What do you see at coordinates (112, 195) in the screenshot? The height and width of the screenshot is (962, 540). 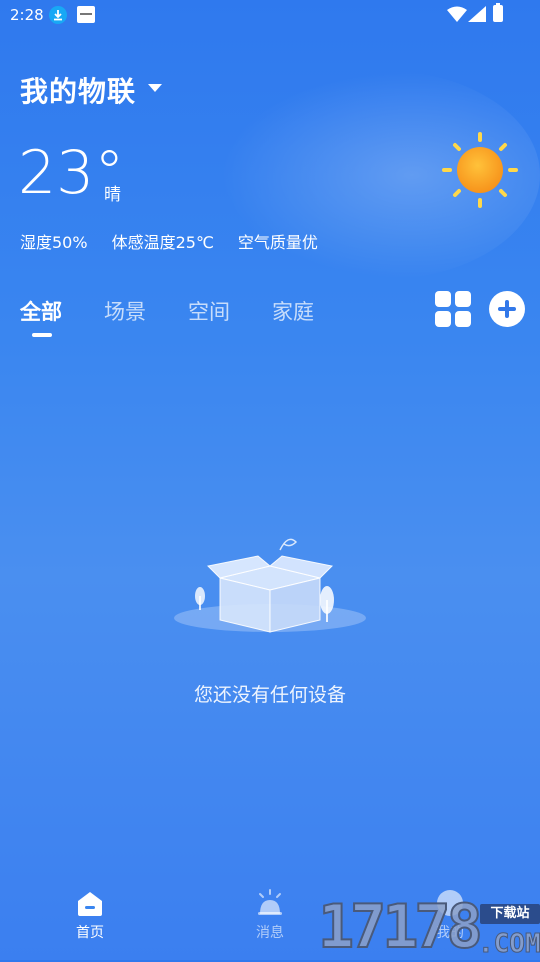 I see `weather-condition: 晴` at bounding box center [112, 195].